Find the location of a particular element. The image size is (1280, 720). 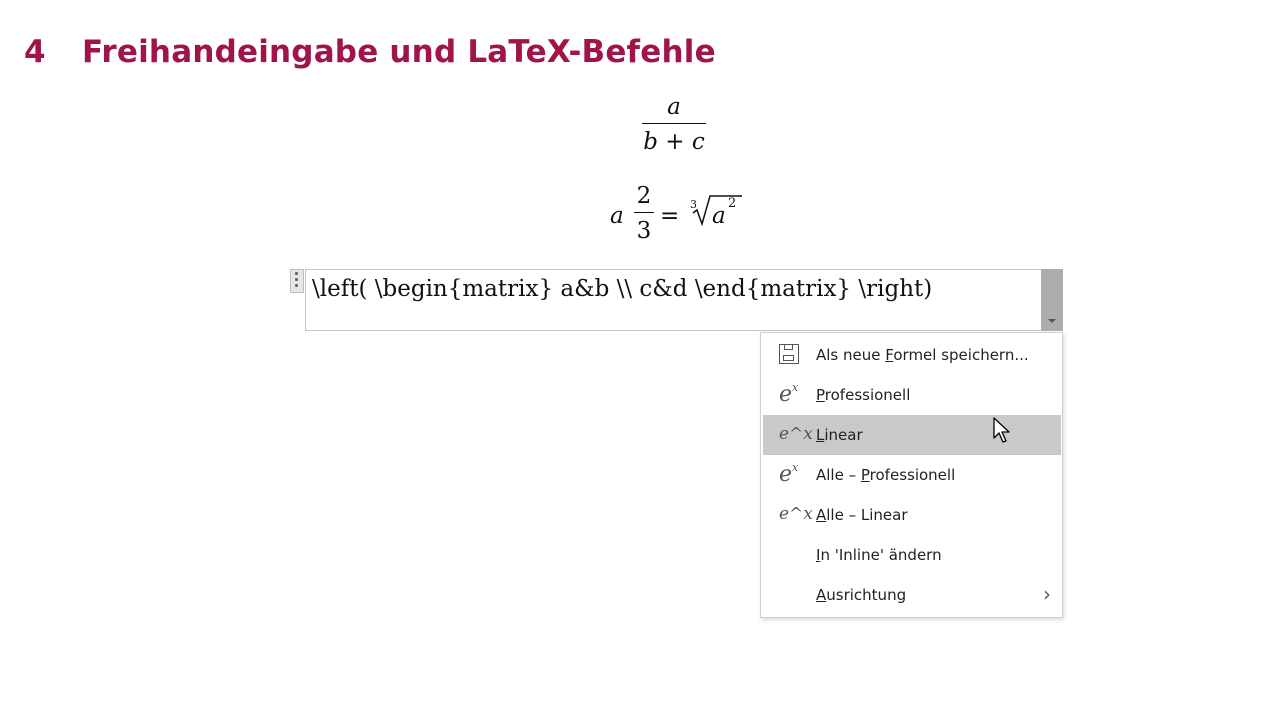

menu-item-linear: e^x Linear is located at coordinates (912, 435).